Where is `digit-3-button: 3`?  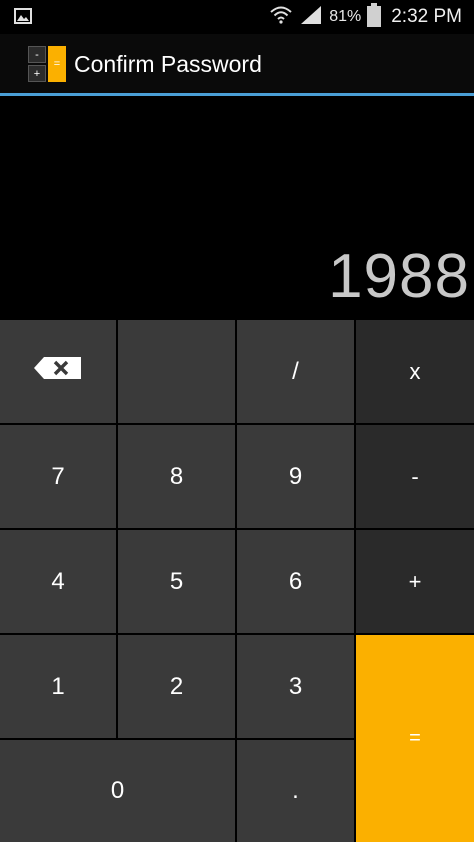 digit-3-button: 3 is located at coordinates (295, 686).